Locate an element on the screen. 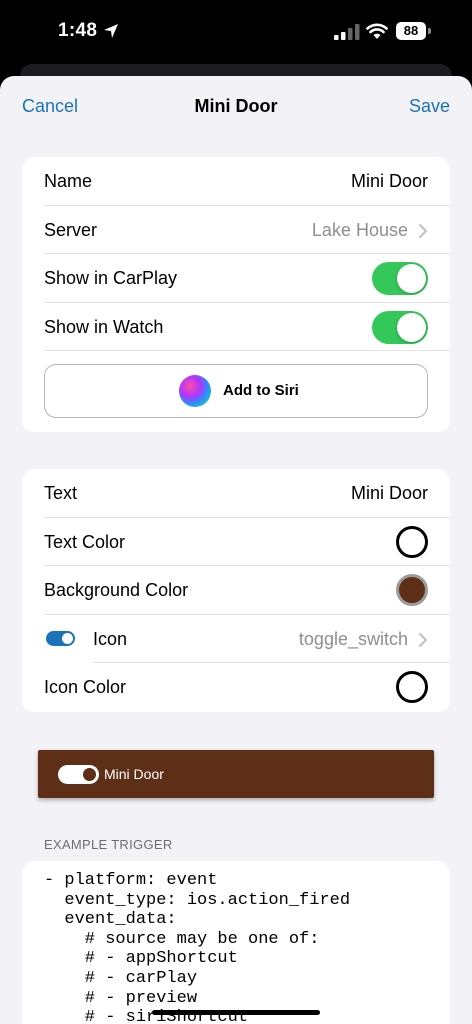  background-color-label: Background Color is located at coordinates (116, 590).